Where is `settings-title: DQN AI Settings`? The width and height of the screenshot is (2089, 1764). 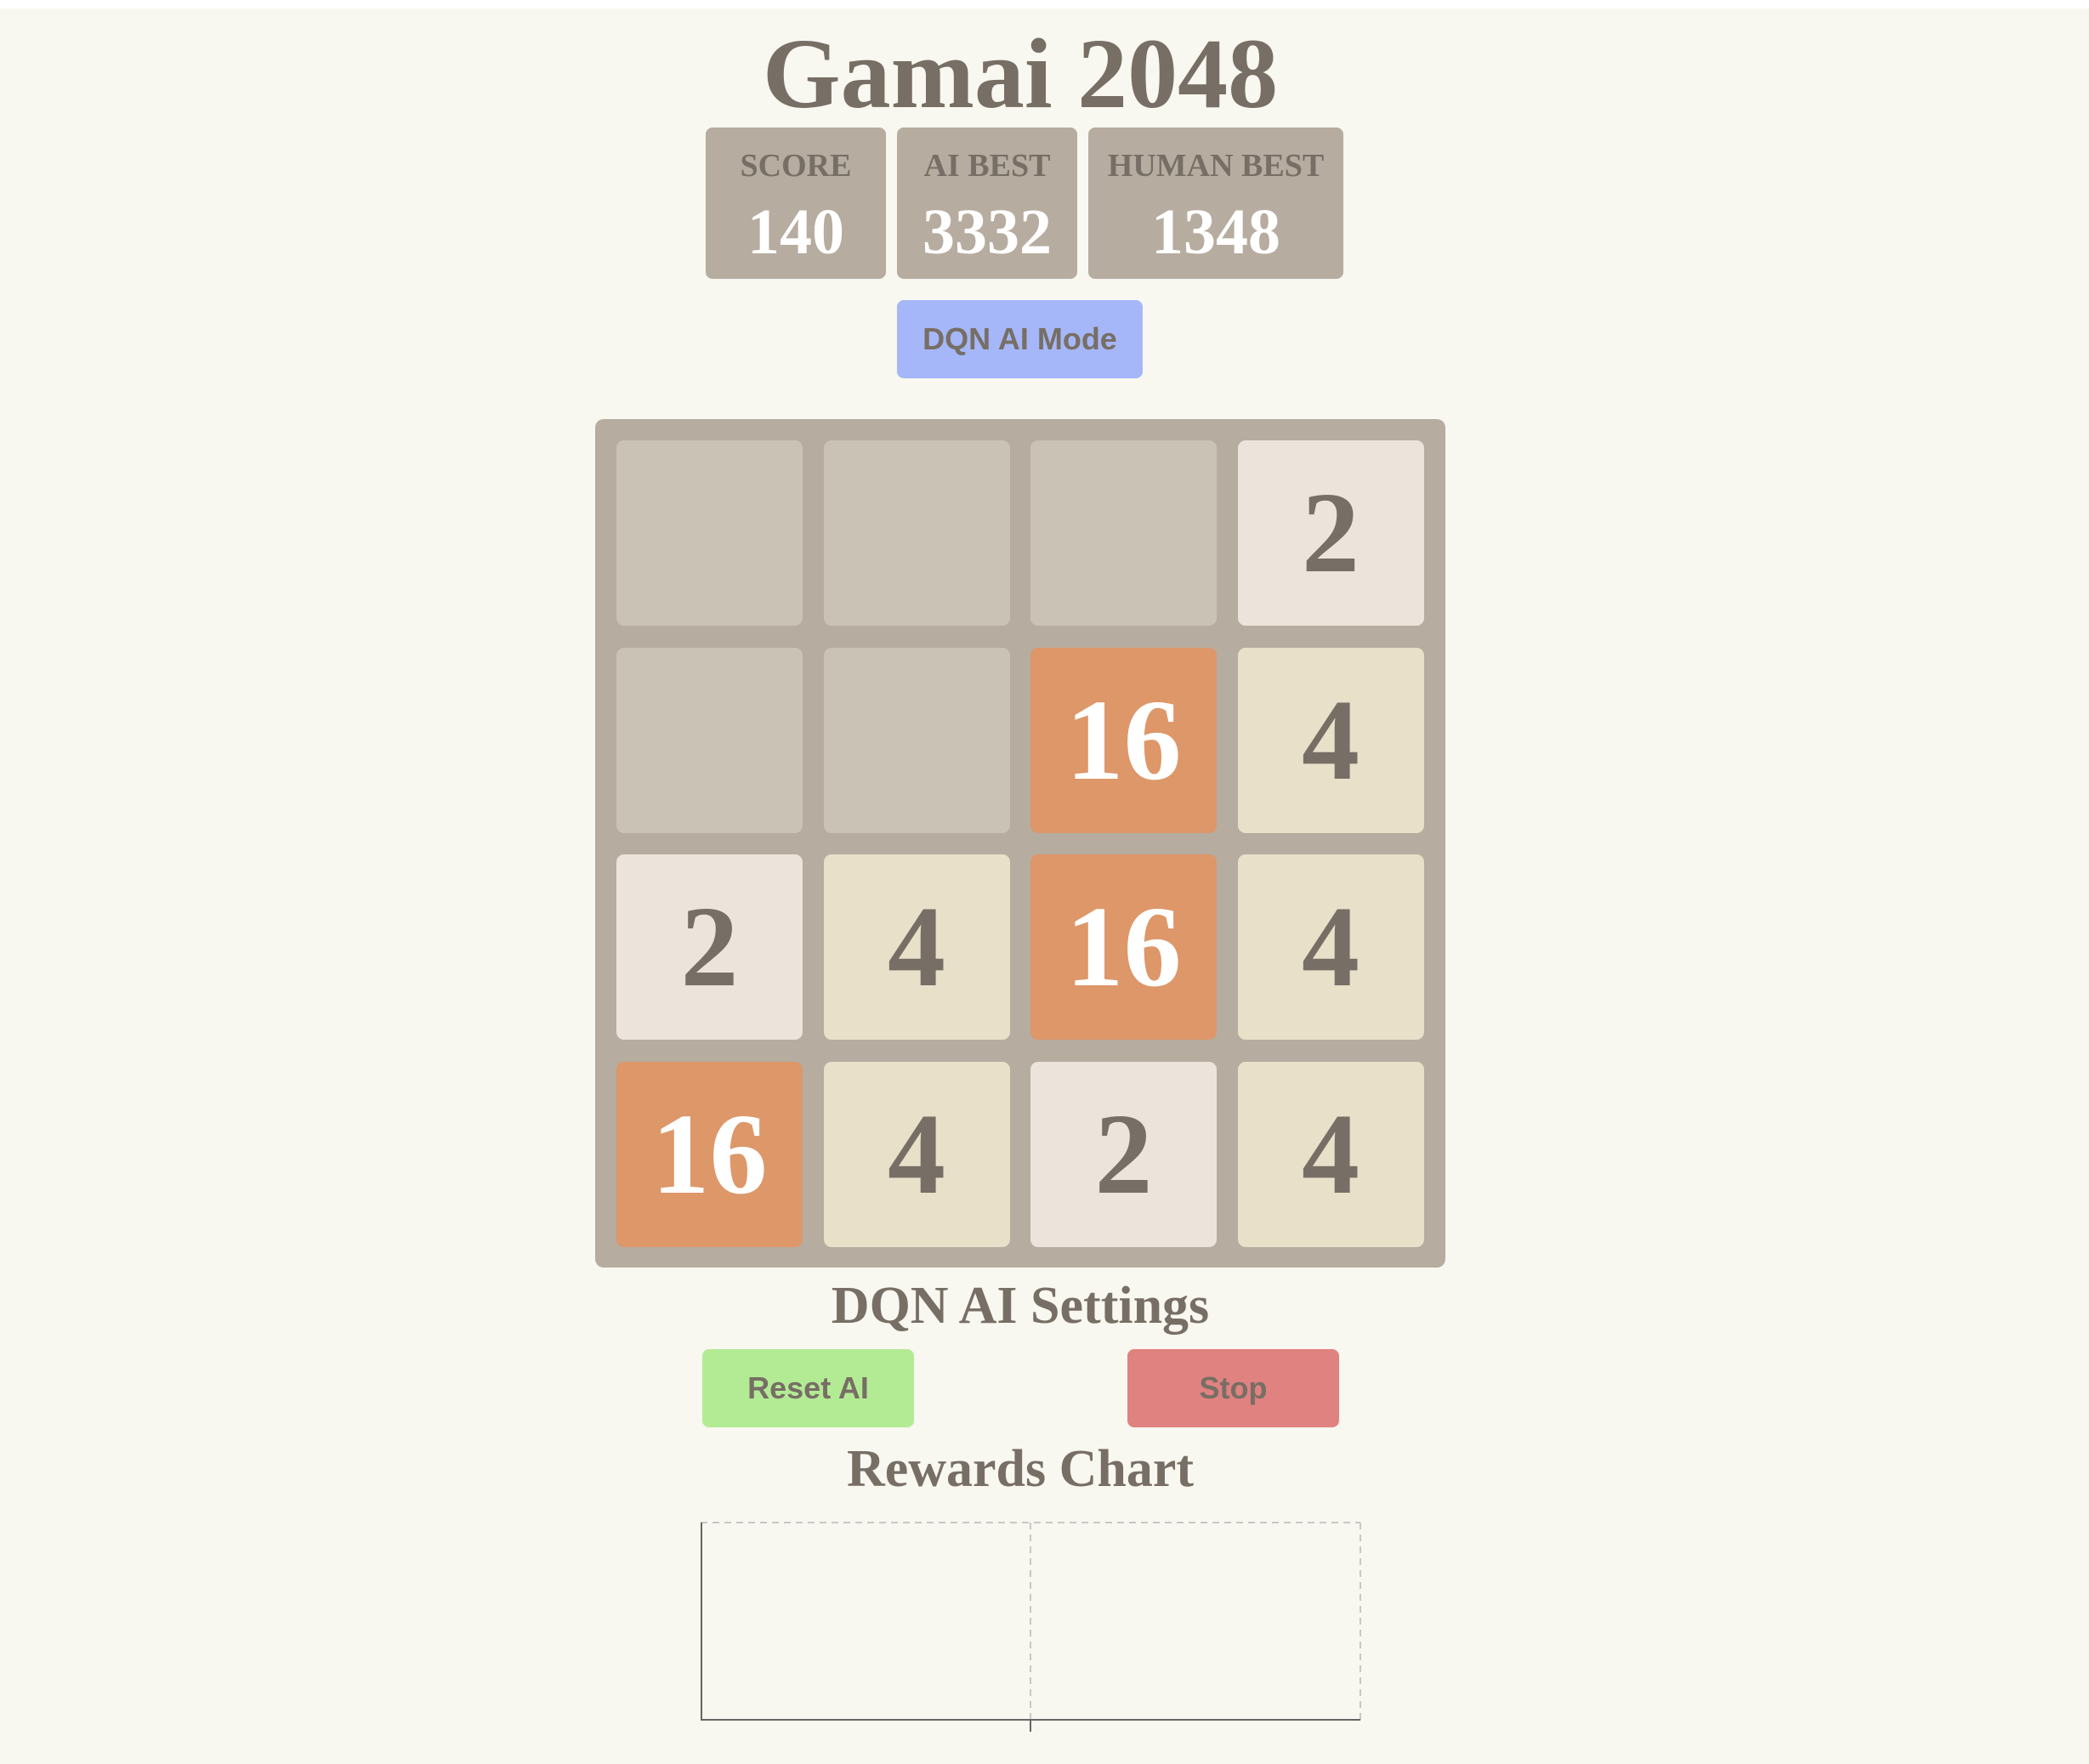
settings-title: DQN AI Settings is located at coordinates (1020, 1306).